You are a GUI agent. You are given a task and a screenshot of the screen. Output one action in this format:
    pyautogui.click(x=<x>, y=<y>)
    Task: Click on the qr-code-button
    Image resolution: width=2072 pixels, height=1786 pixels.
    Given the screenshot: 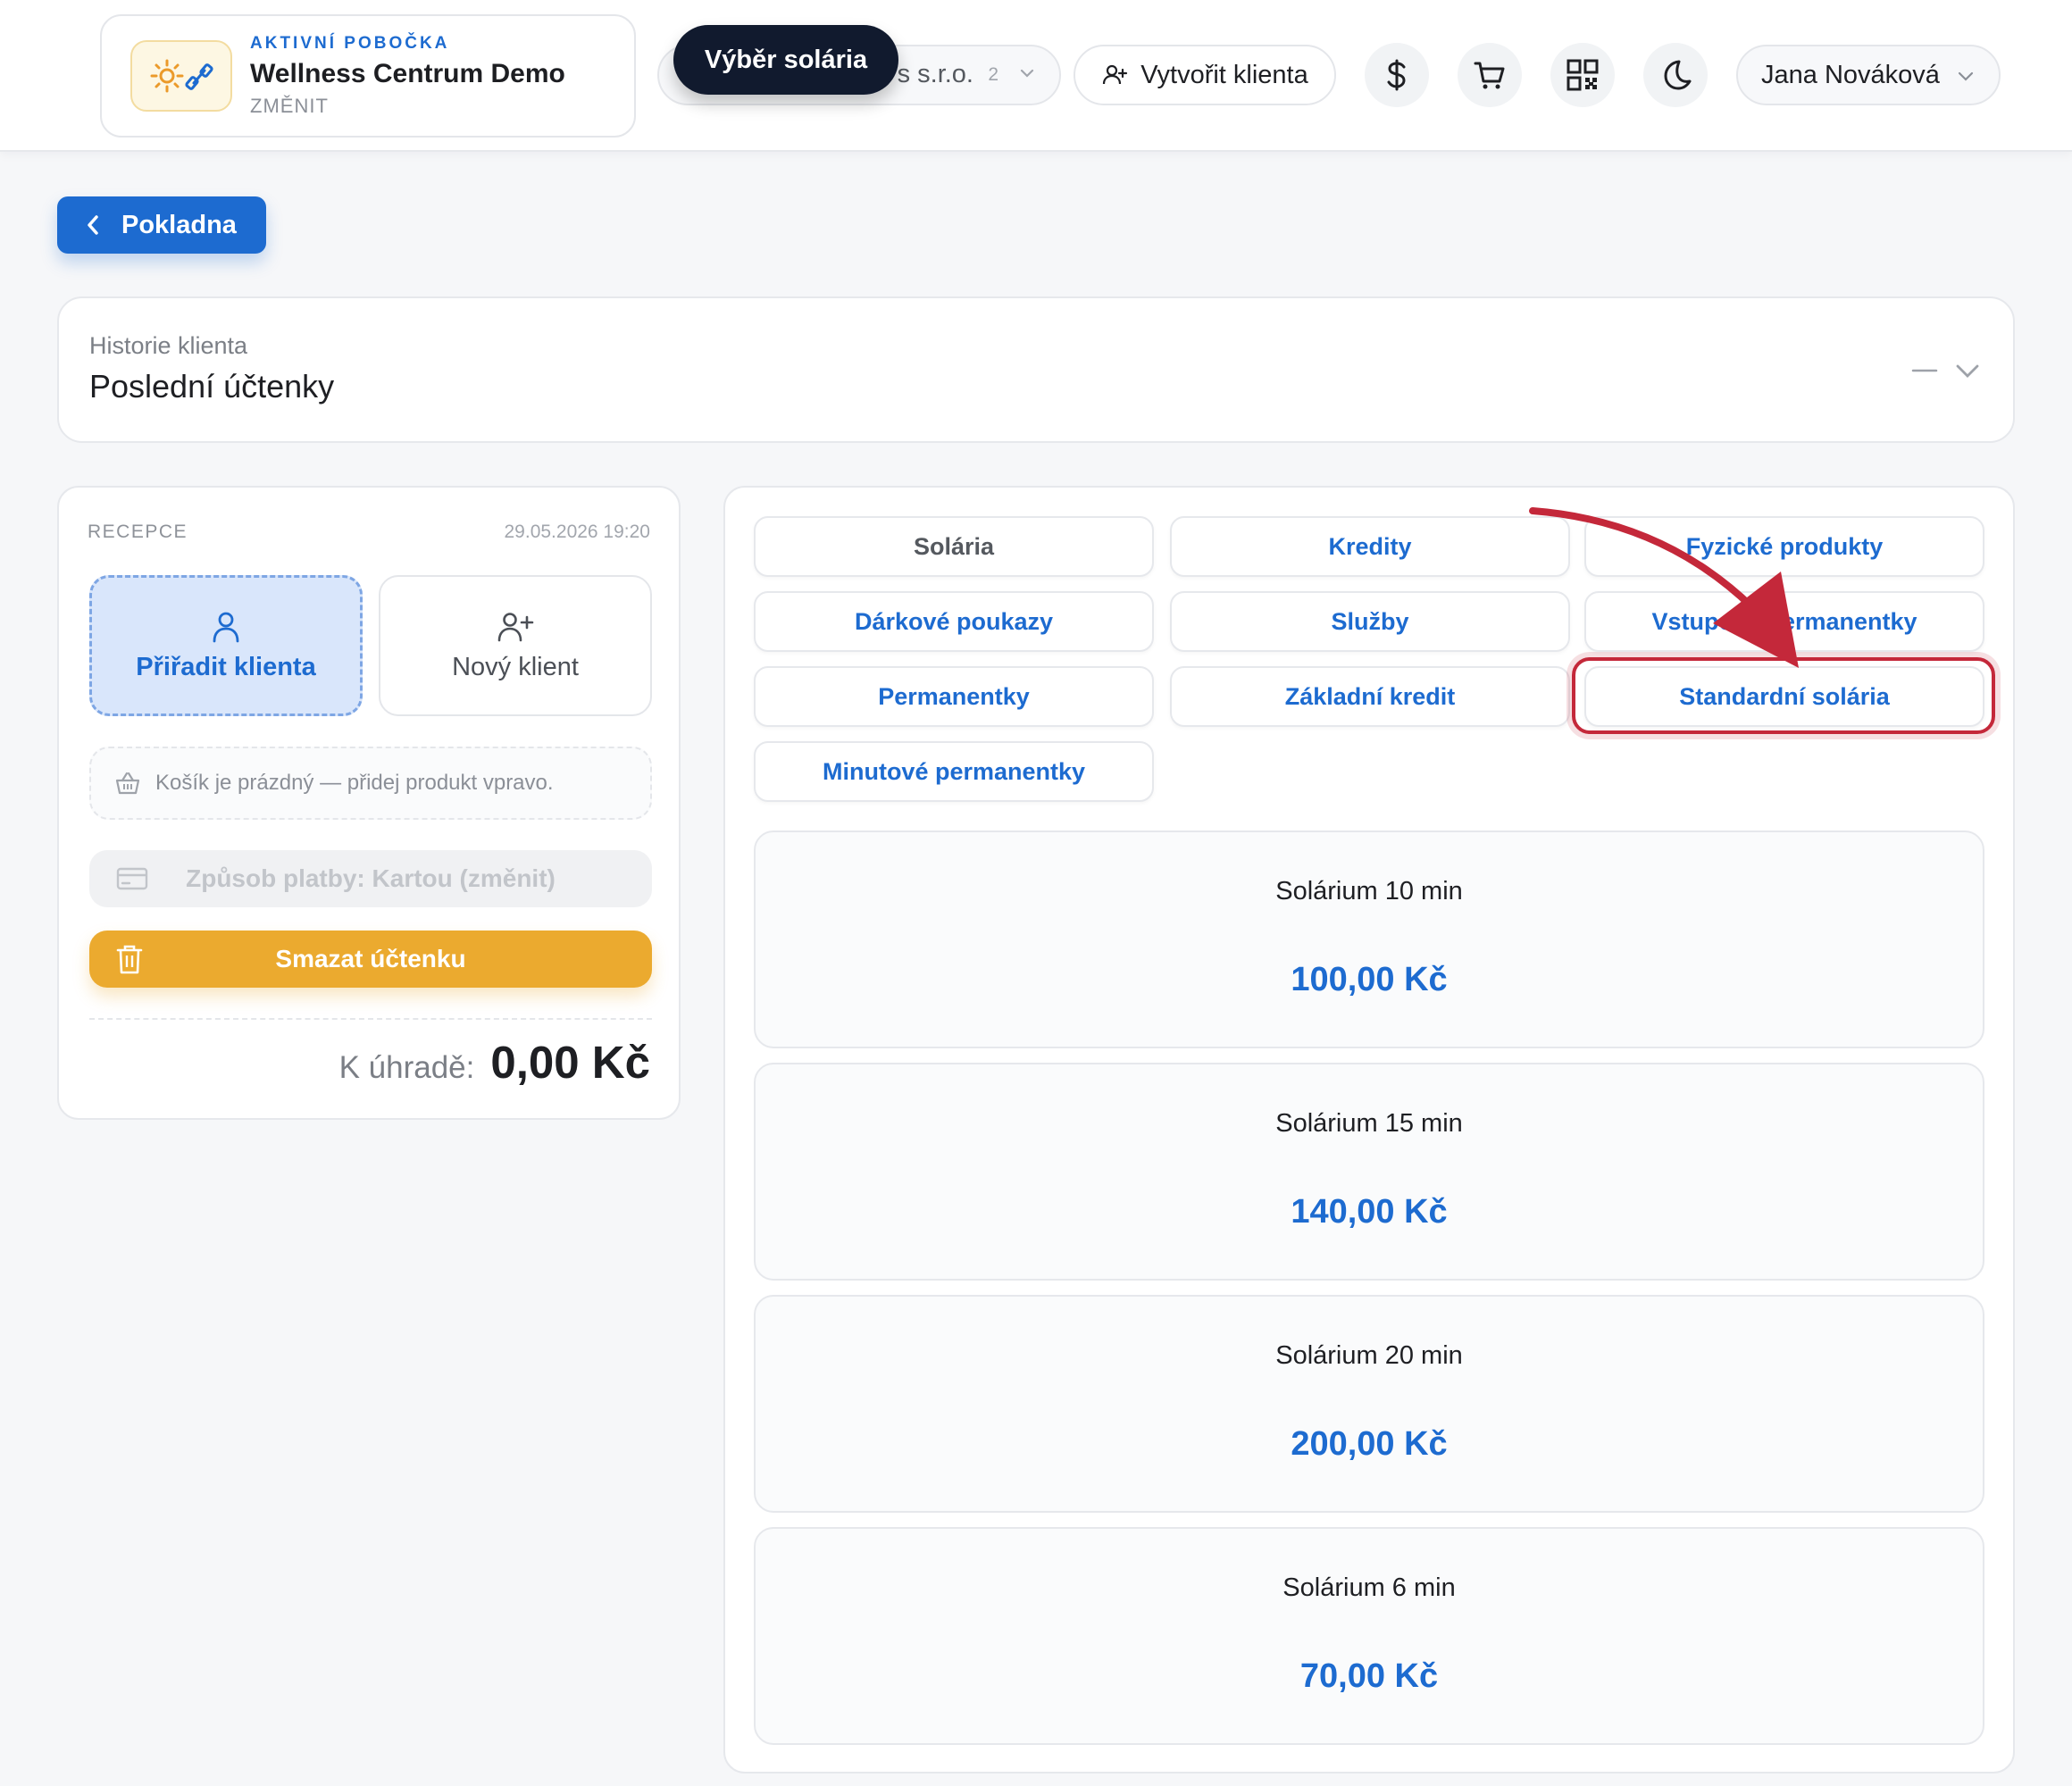 What is the action you would take?
    pyautogui.click(x=1582, y=75)
    